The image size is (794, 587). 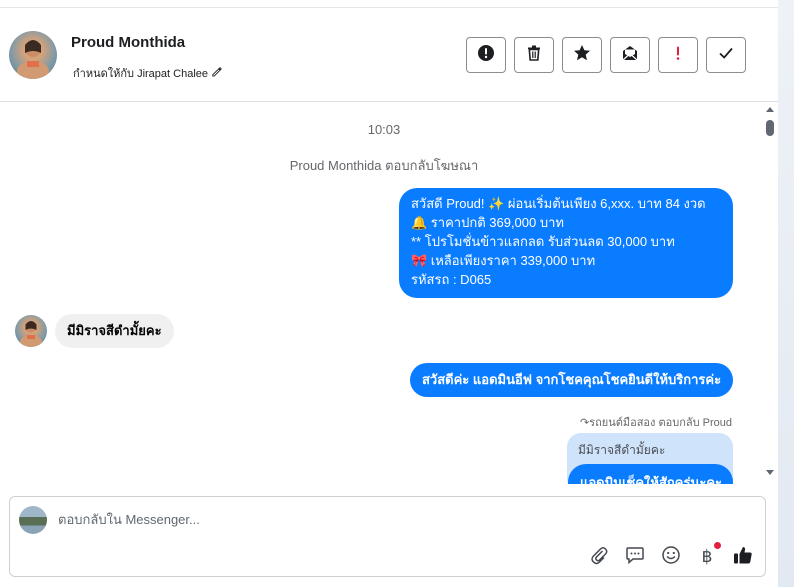 I want to click on outgoing-reply-message: แอดมินเช็คให้สักครู่นะคะ, so click(x=650, y=474).